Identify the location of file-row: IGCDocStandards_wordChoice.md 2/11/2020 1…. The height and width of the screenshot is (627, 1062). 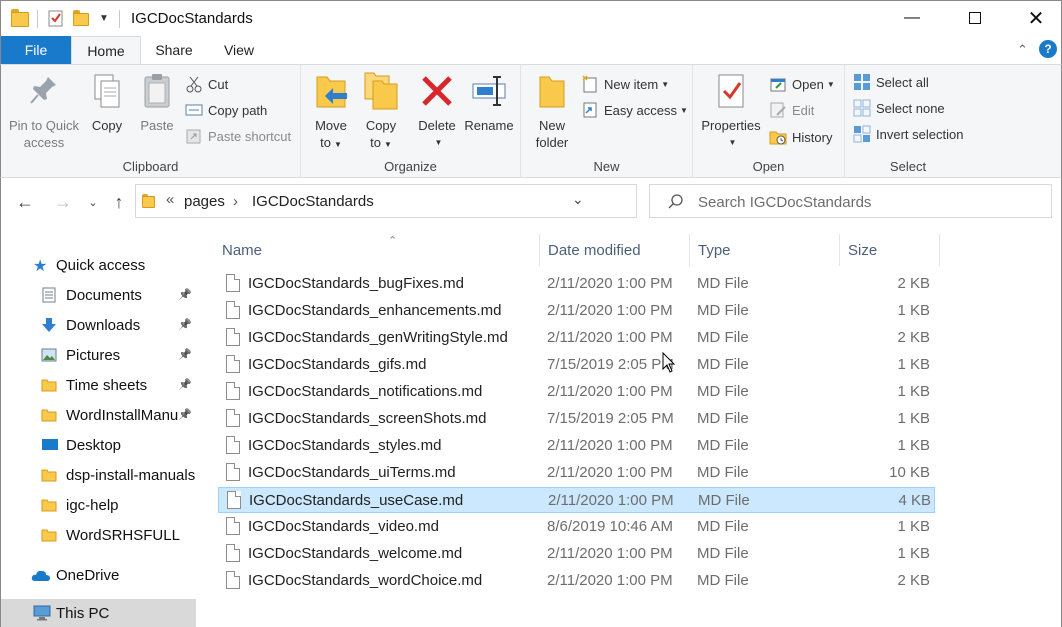
(576, 581).